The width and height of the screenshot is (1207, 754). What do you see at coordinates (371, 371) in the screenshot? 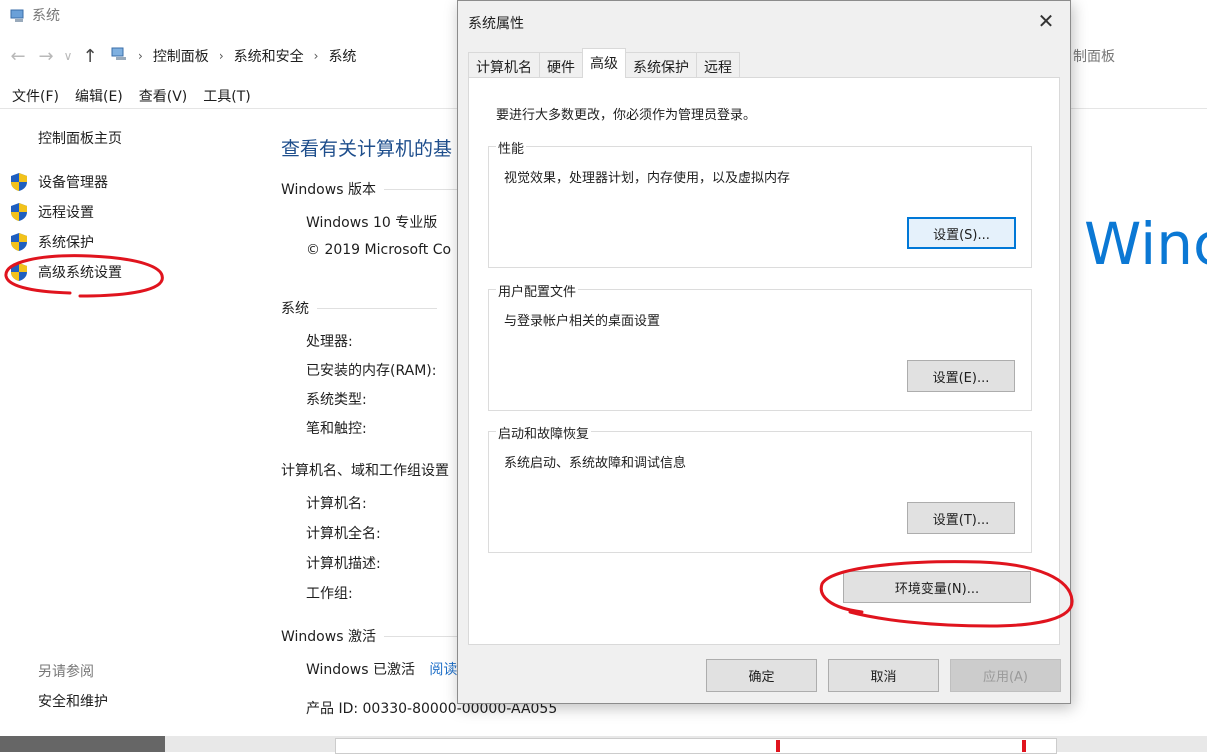
I see `ram-label: 已安装的内存(RAM):` at bounding box center [371, 371].